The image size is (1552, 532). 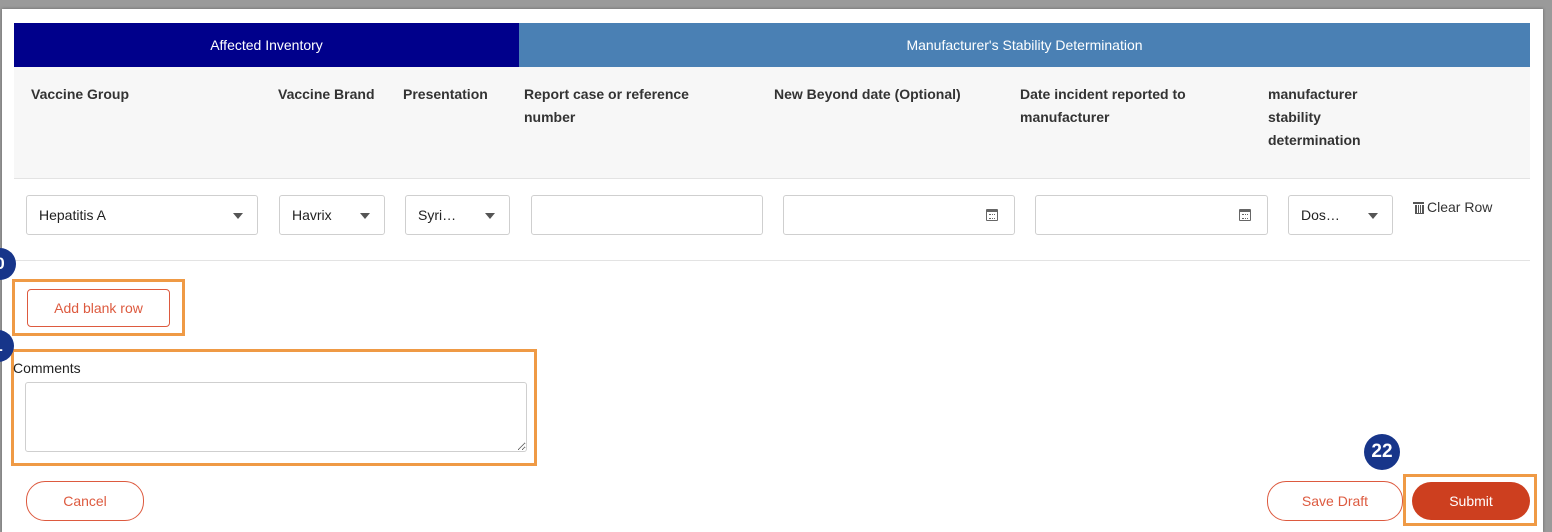 I want to click on trash-icon, so click(x=1418, y=207).